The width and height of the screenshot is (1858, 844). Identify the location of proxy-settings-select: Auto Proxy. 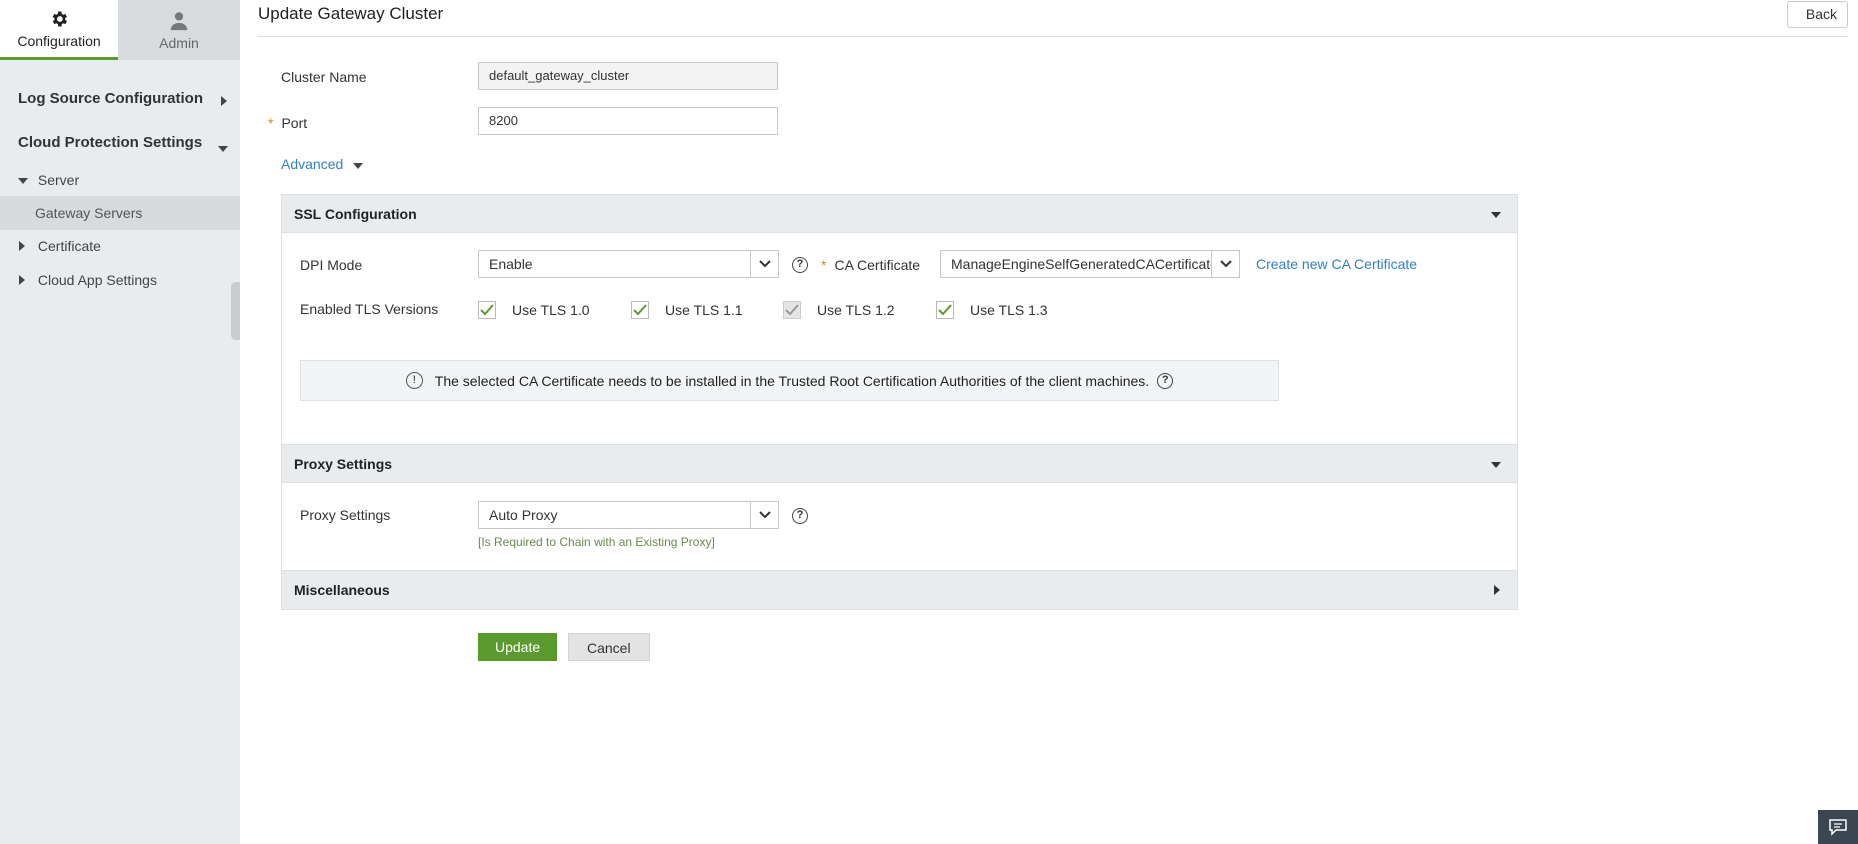
(628, 515).